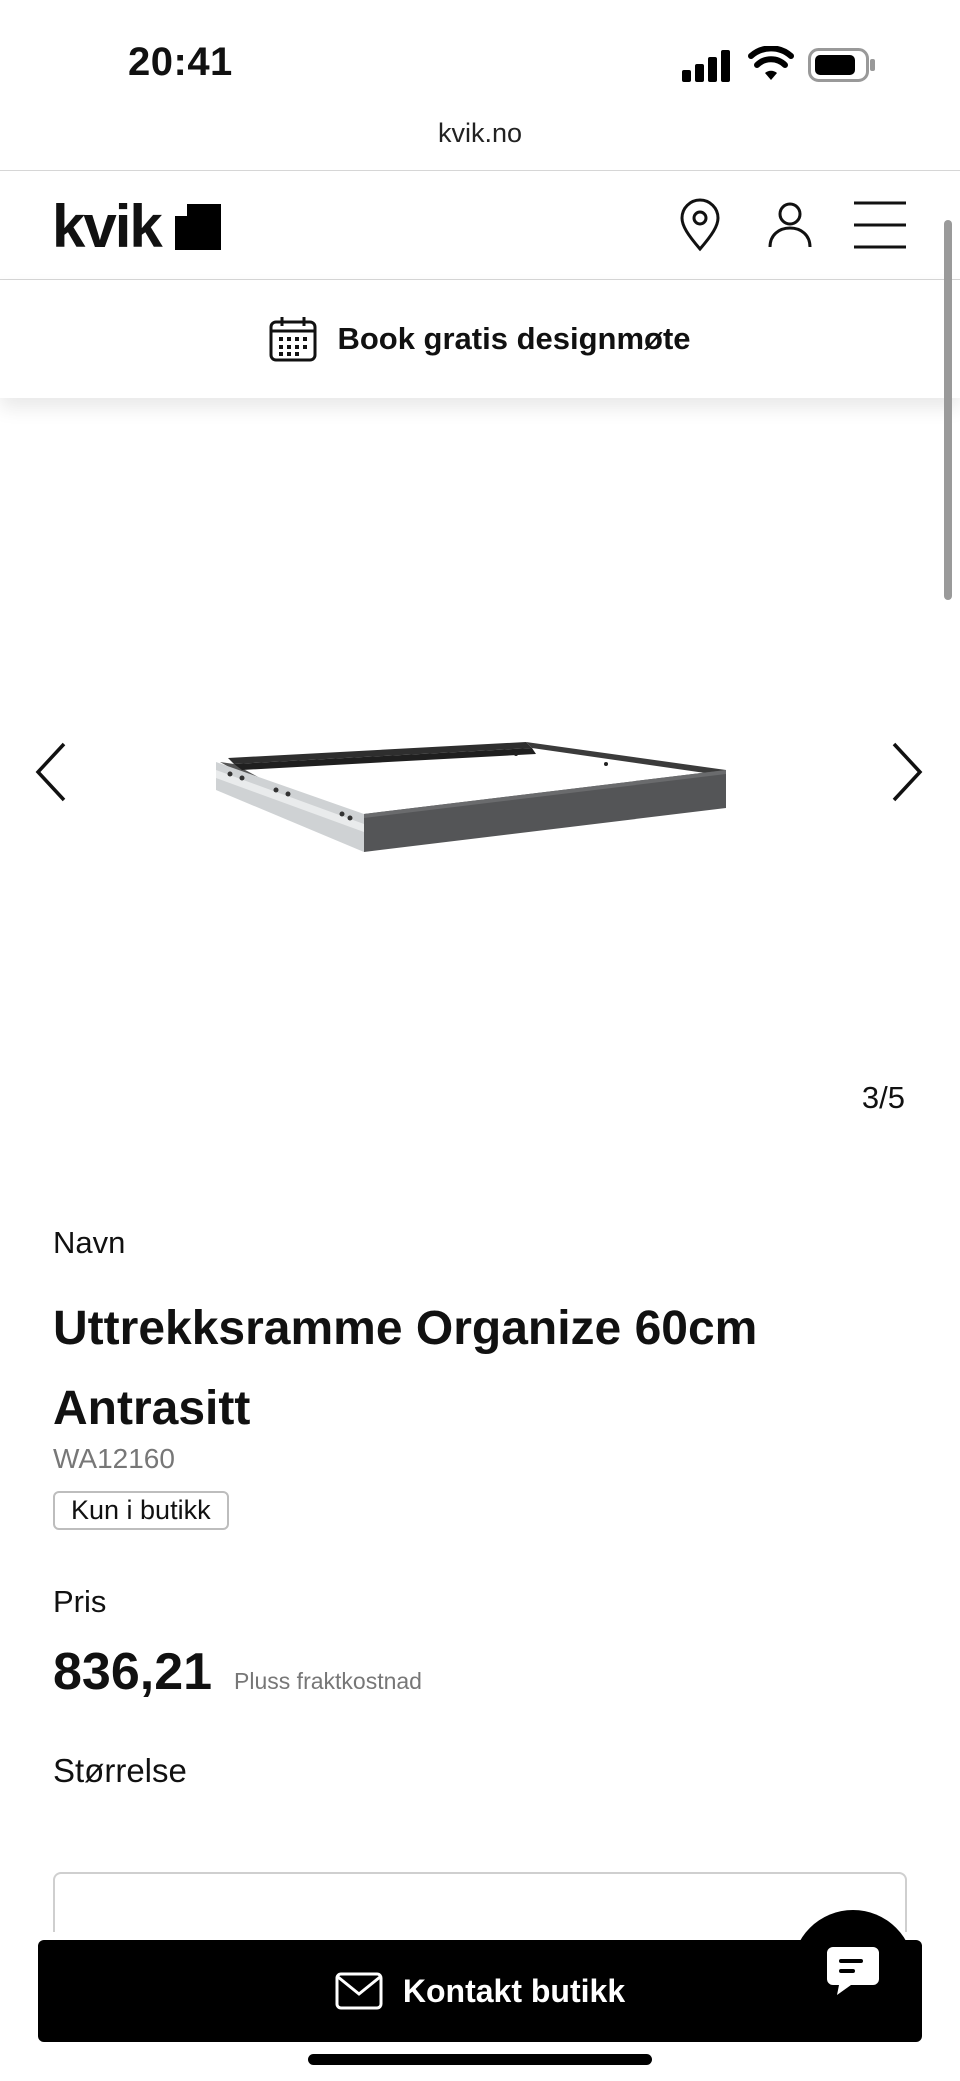 The height and width of the screenshot is (2081, 960). What do you see at coordinates (700, 225) in the screenshot?
I see `location-pin-icon` at bounding box center [700, 225].